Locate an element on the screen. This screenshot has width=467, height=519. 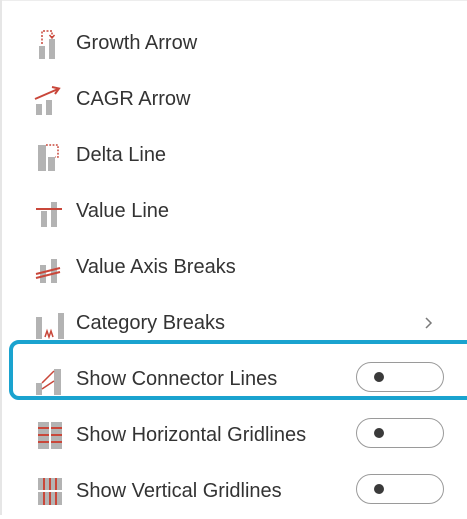
vertical-gridlines-toggle is located at coordinates (400, 489).